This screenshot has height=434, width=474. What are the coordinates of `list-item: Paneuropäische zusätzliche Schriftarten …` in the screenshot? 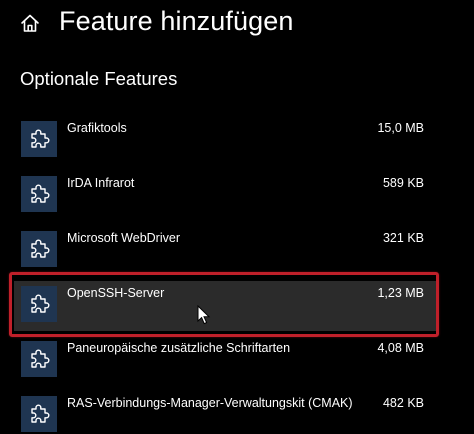 It's located at (226, 361).